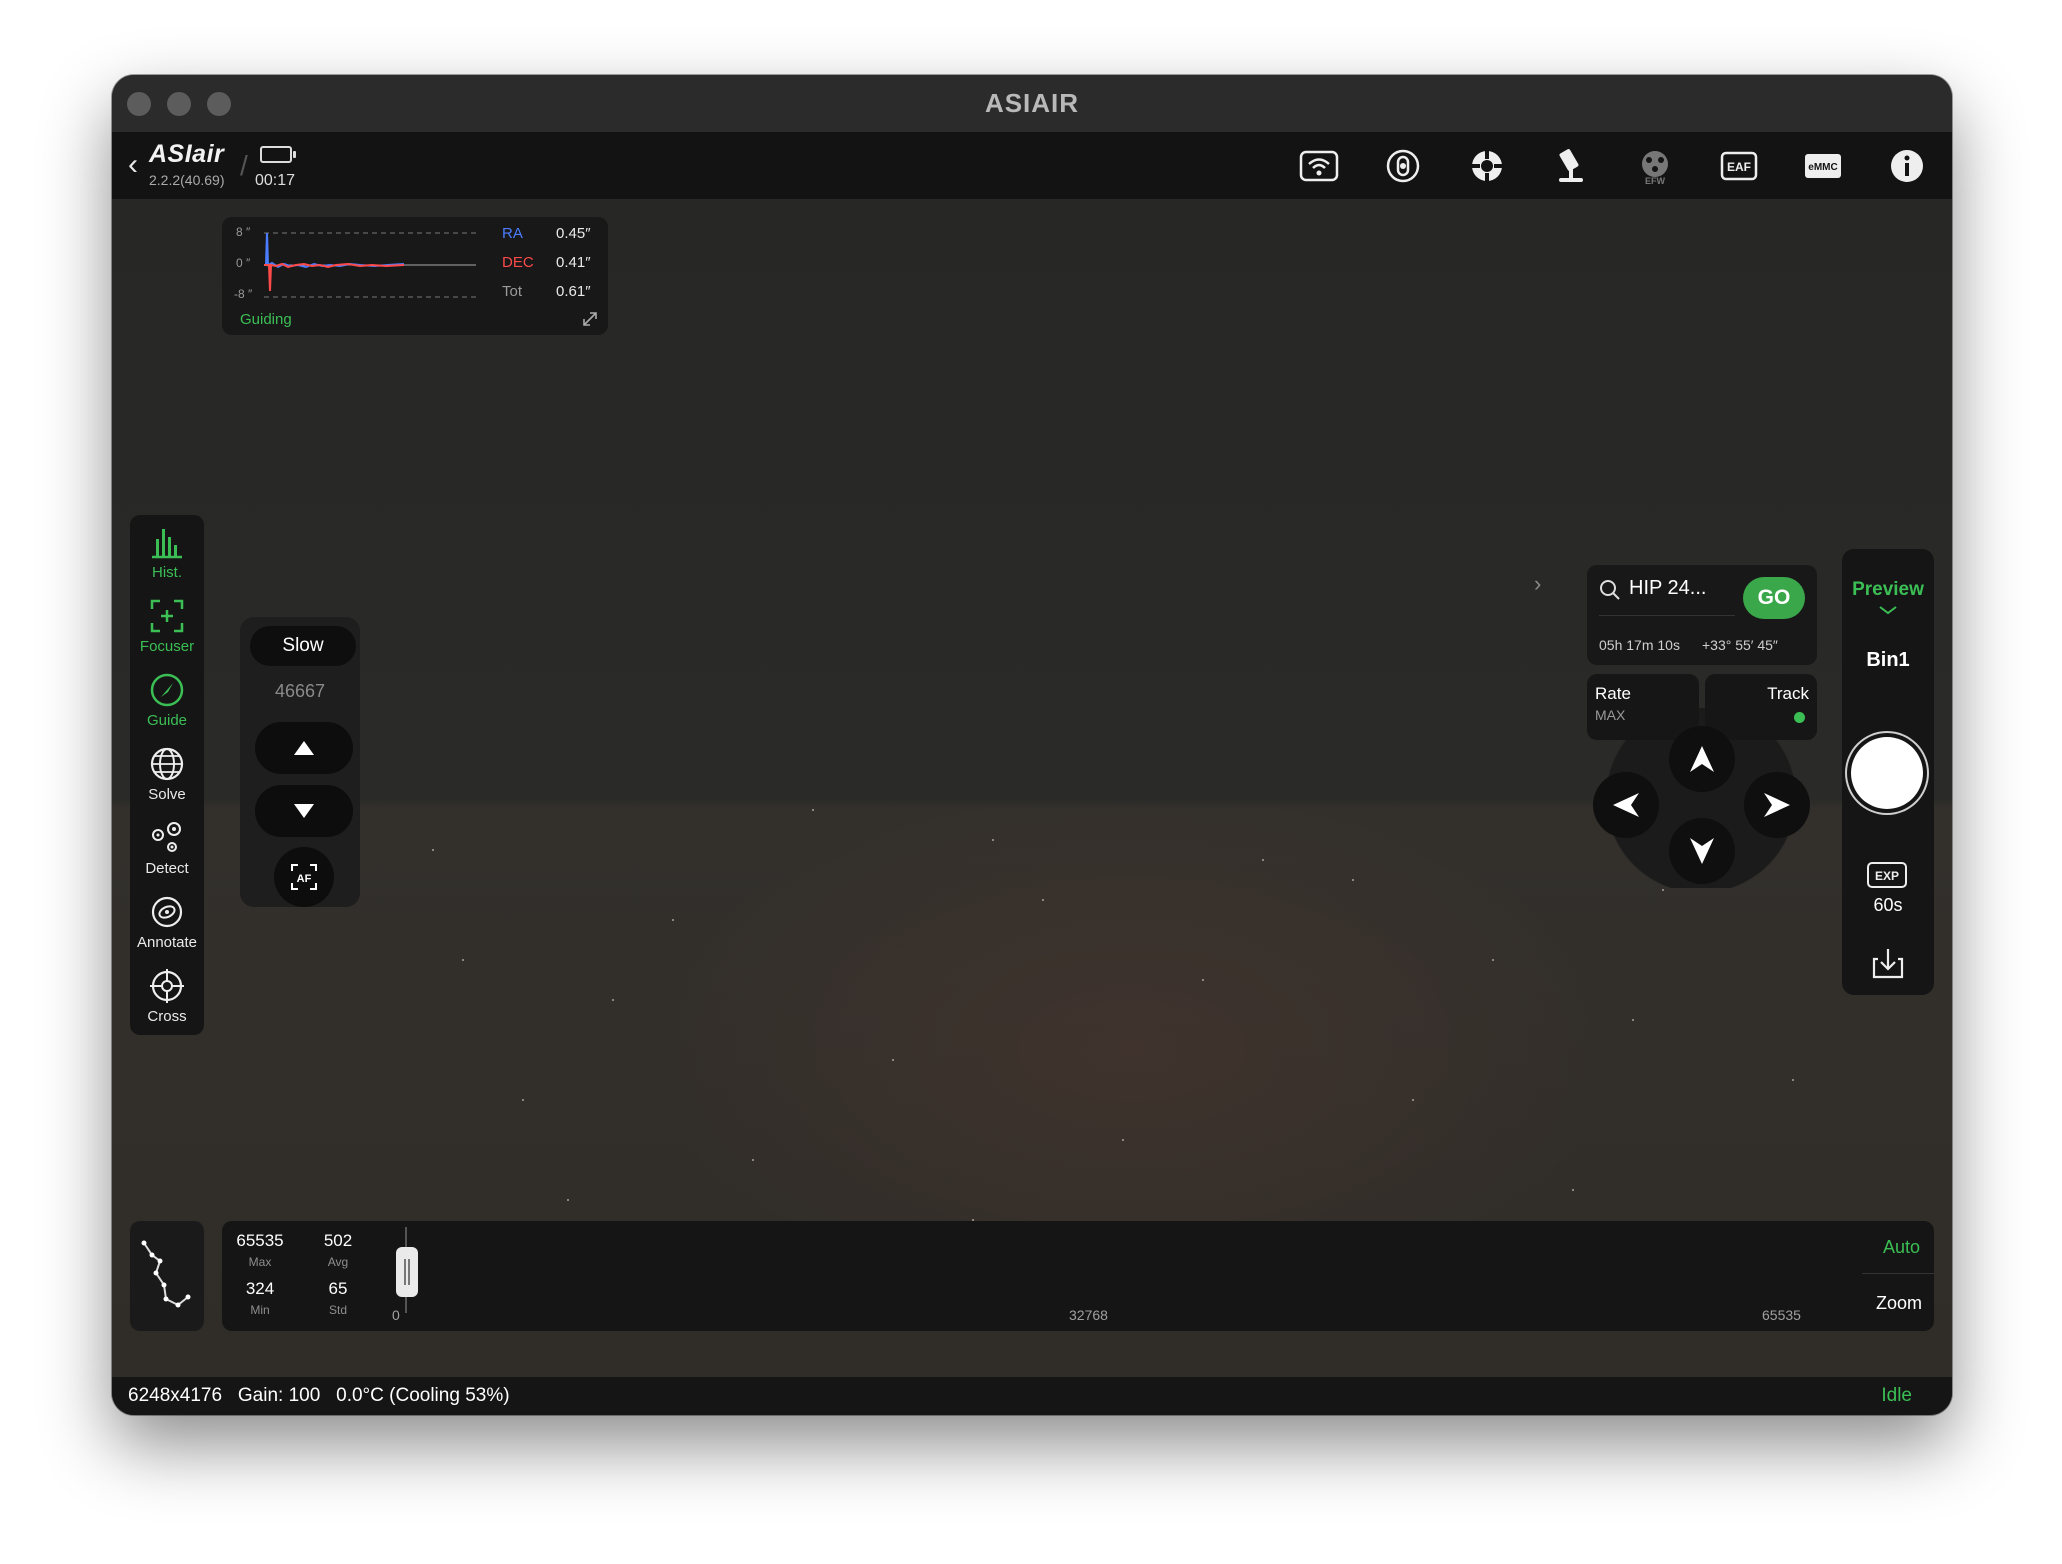 This screenshot has height=1564, width=2062. What do you see at coordinates (1319, 166) in the screenshot?
I see `wifi-icon` at bounding box center [1319, 166].